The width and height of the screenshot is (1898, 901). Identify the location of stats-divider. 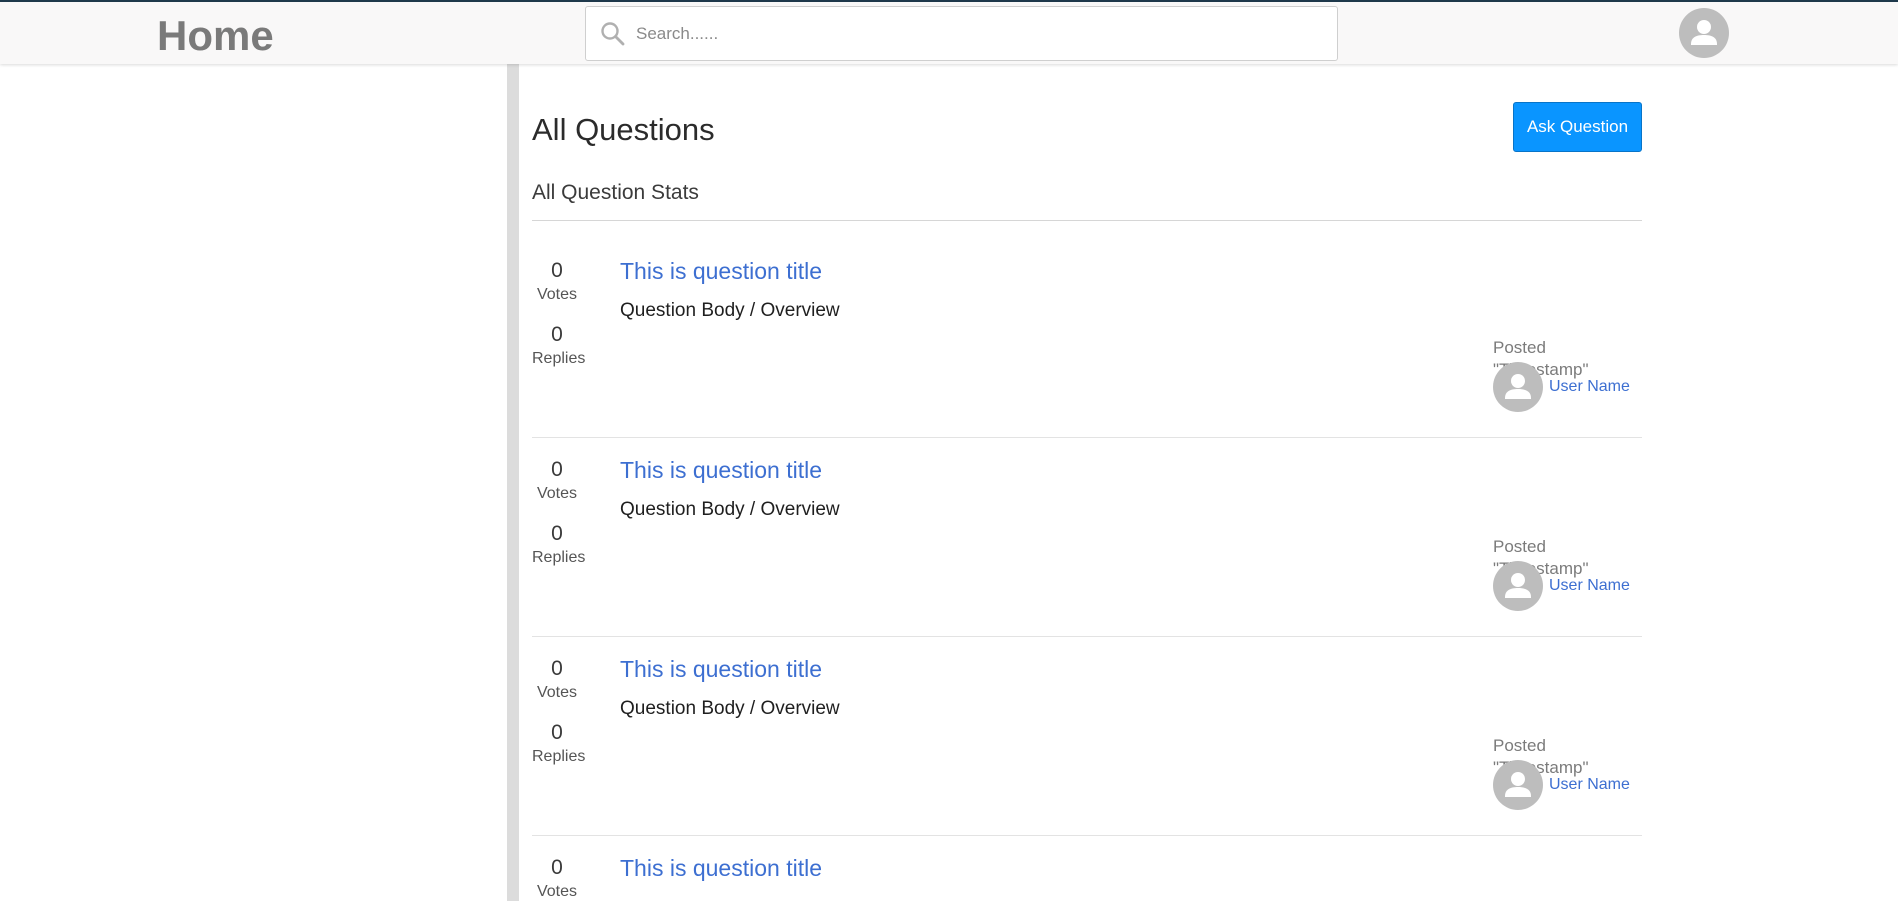
(1087, 220).